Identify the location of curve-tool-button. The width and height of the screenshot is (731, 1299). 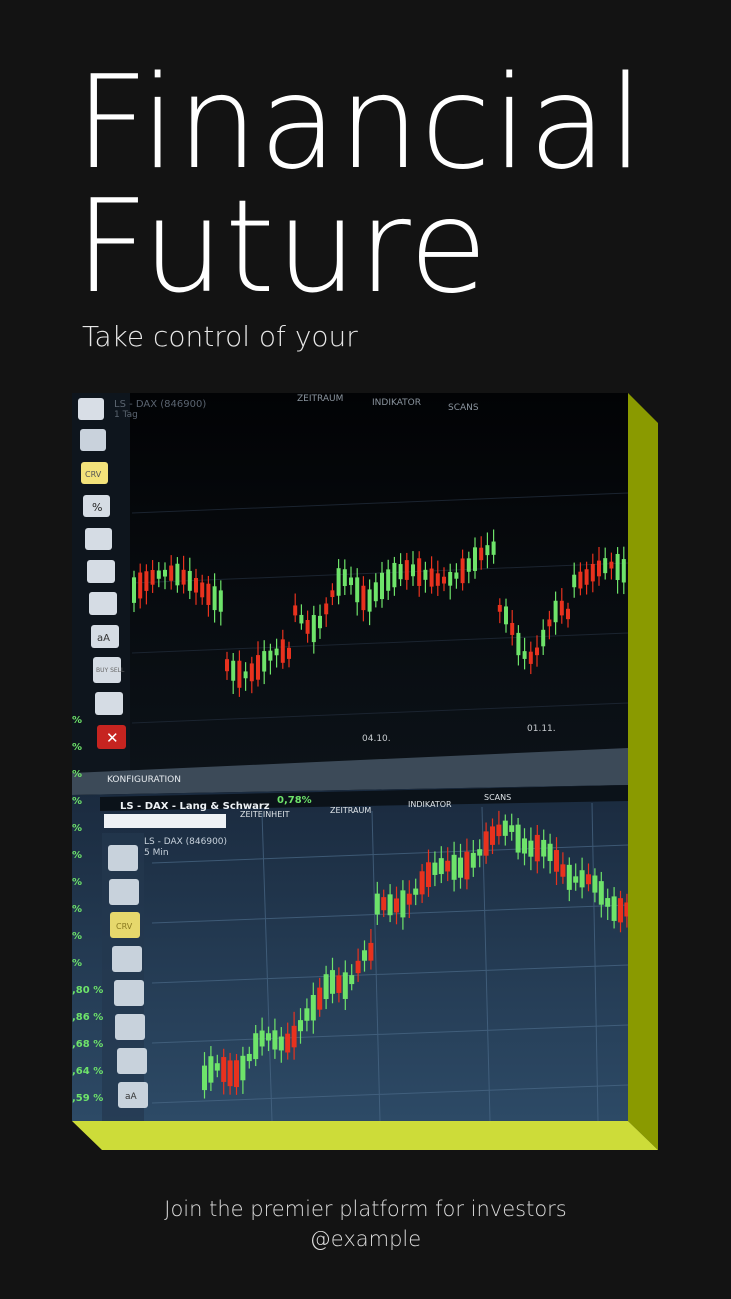
(103, 603).